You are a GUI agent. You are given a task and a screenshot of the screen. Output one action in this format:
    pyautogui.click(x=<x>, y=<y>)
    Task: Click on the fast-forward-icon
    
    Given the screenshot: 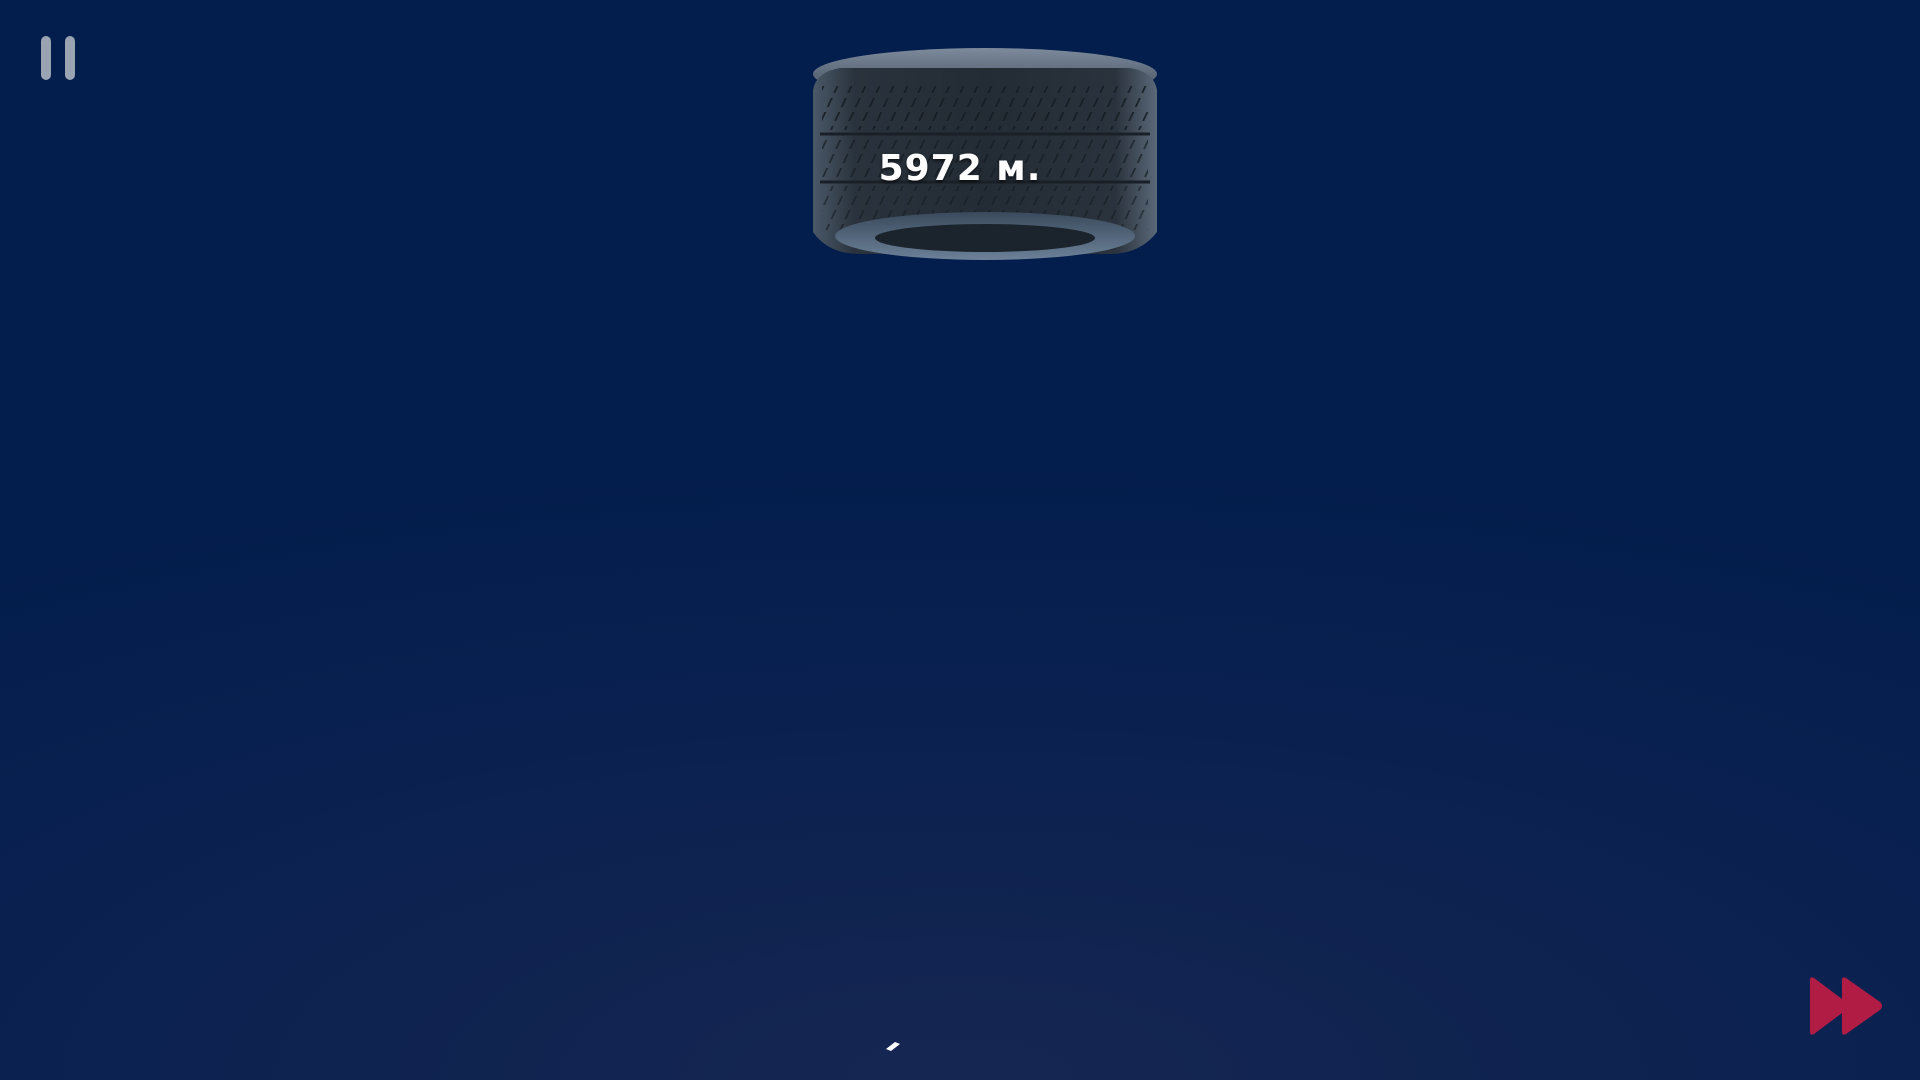 What is the action you would take?
    pyautogui.click(x=1846, y=1006)
    